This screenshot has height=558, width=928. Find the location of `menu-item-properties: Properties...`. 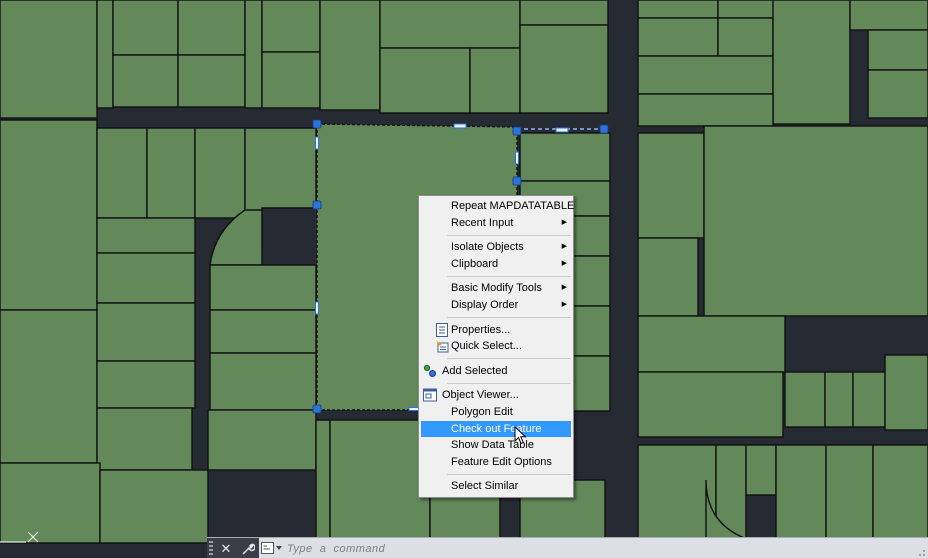

menu-item-properties: Properties... is located at coordinates (496, 330).